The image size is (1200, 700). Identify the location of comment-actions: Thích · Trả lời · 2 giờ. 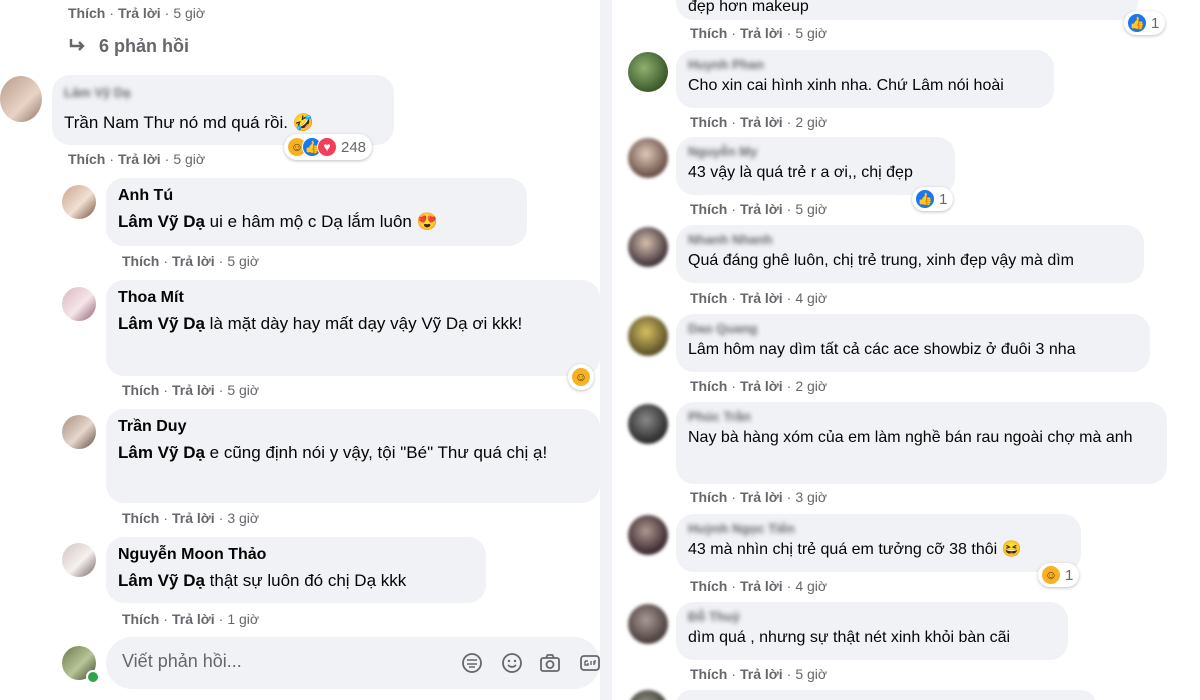
(759, 122).